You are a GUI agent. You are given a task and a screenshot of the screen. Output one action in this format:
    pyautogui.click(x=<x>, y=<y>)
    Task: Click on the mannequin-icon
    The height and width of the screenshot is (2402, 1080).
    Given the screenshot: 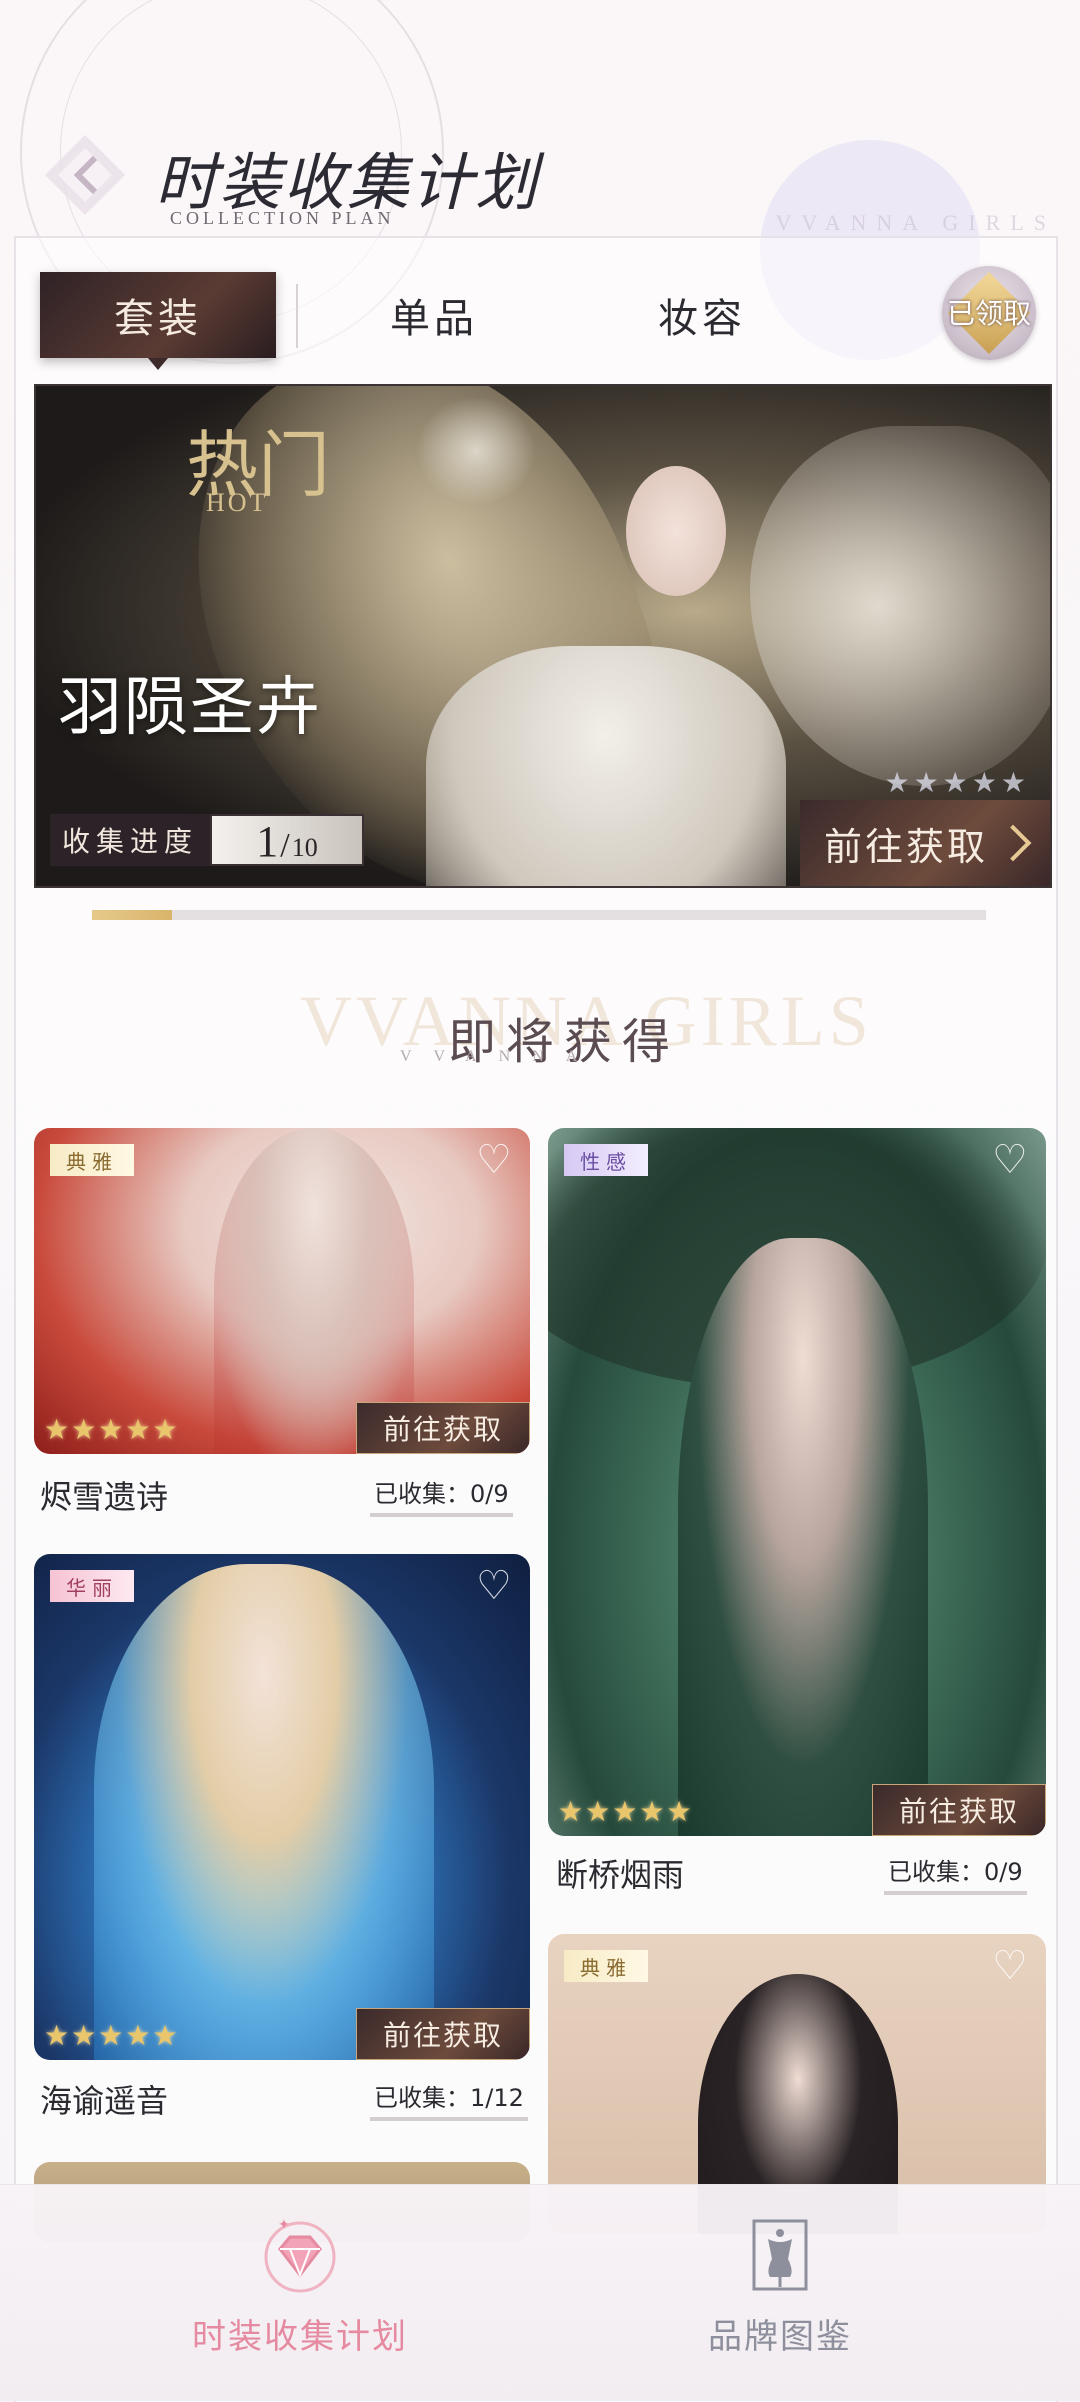 What is the action you would take?
    pyautogui.click(x=780, y=2255)
    